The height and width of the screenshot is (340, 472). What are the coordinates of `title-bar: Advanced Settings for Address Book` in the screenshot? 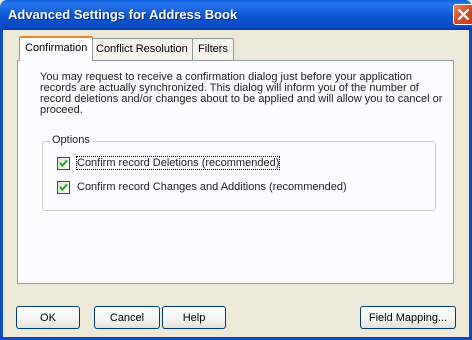 It's located at (236, 15).